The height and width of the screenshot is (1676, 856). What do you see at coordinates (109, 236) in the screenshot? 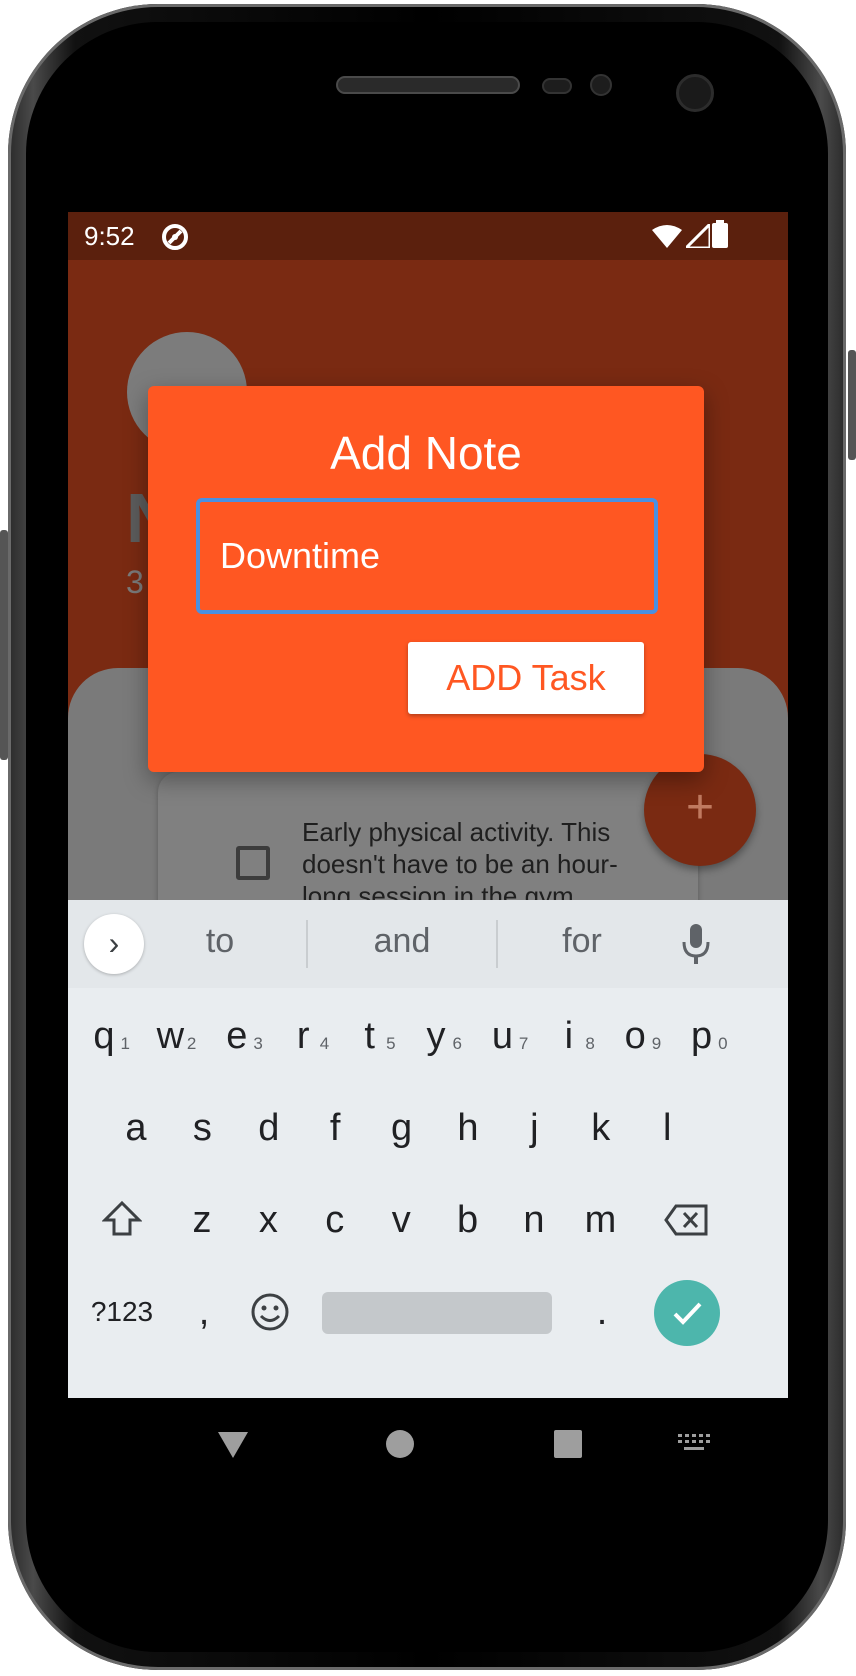
I see `status-time: 9:52` at bounding box center [109, 236].